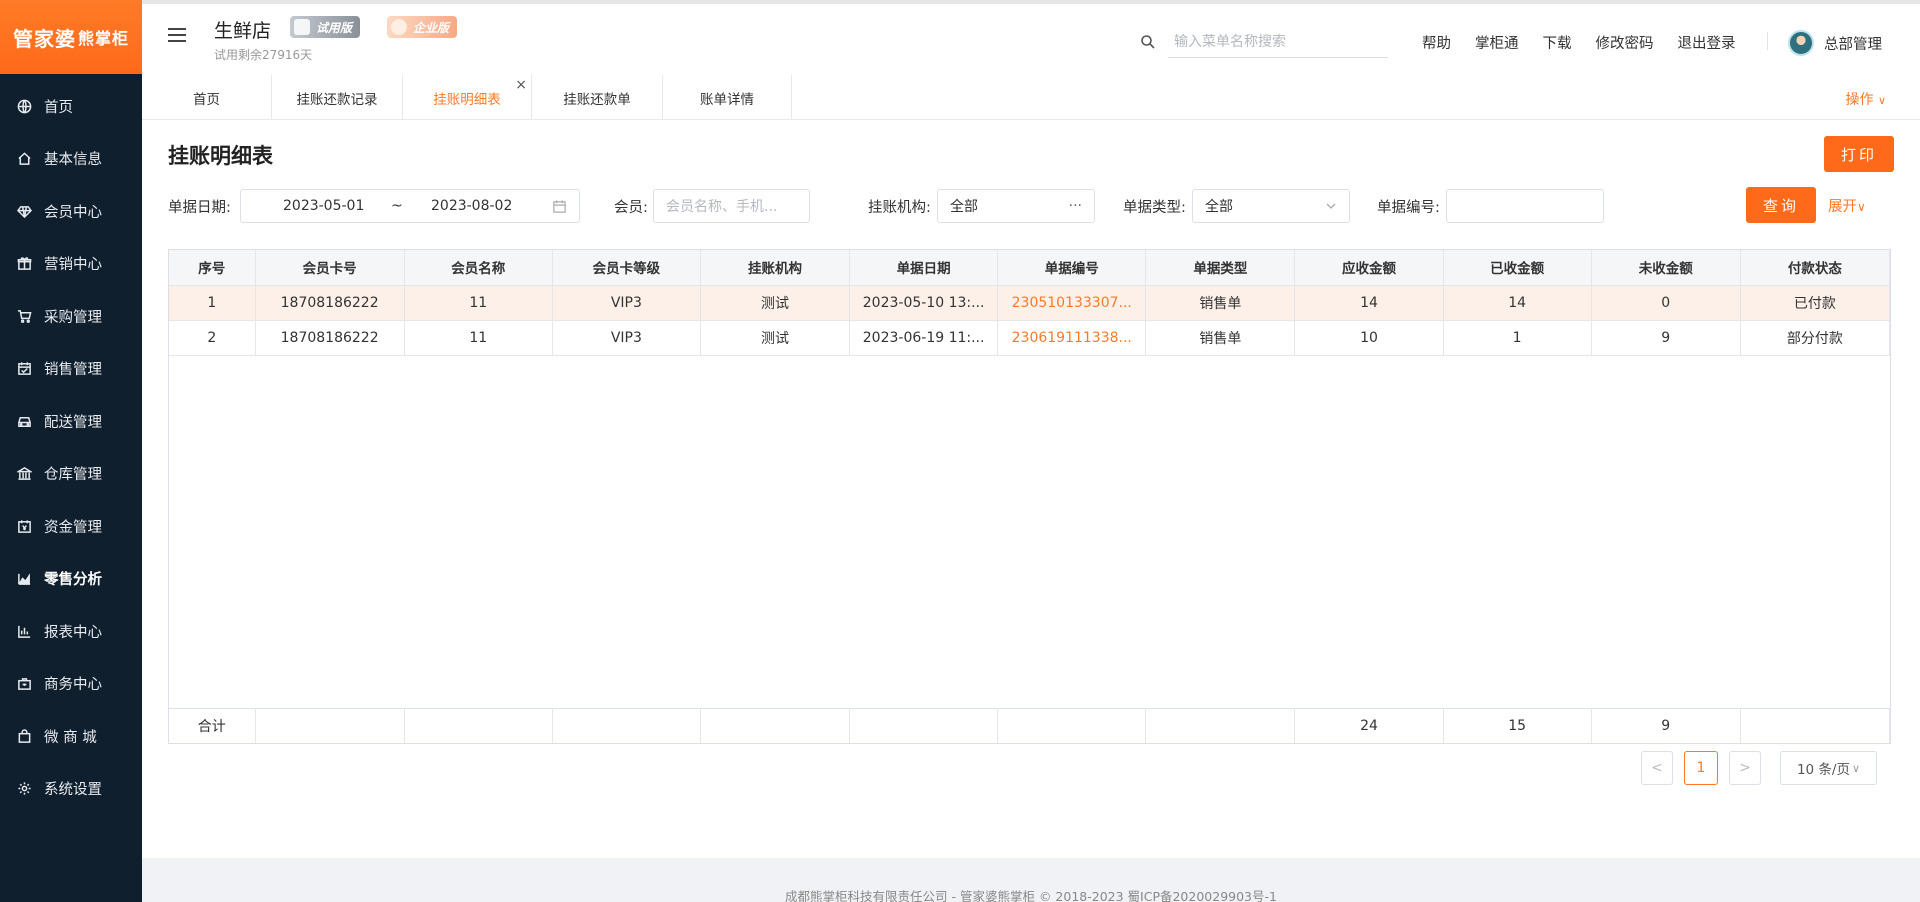 This screenshot has height=902, width=1920. I want to click on col-org: 挂账机构, so click(775, 268).